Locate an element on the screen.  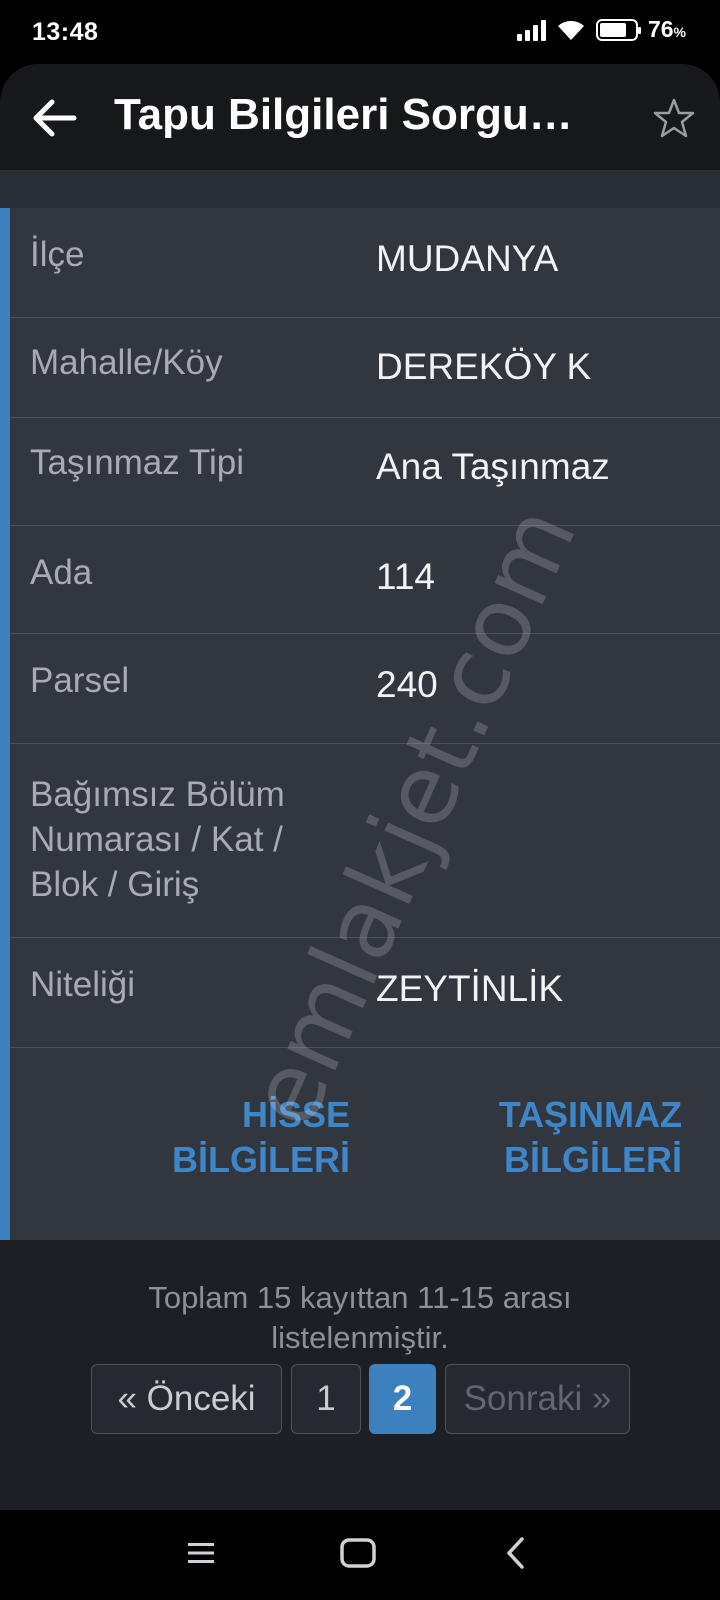
arrow-left-icon is located at coordinates (54, 118).